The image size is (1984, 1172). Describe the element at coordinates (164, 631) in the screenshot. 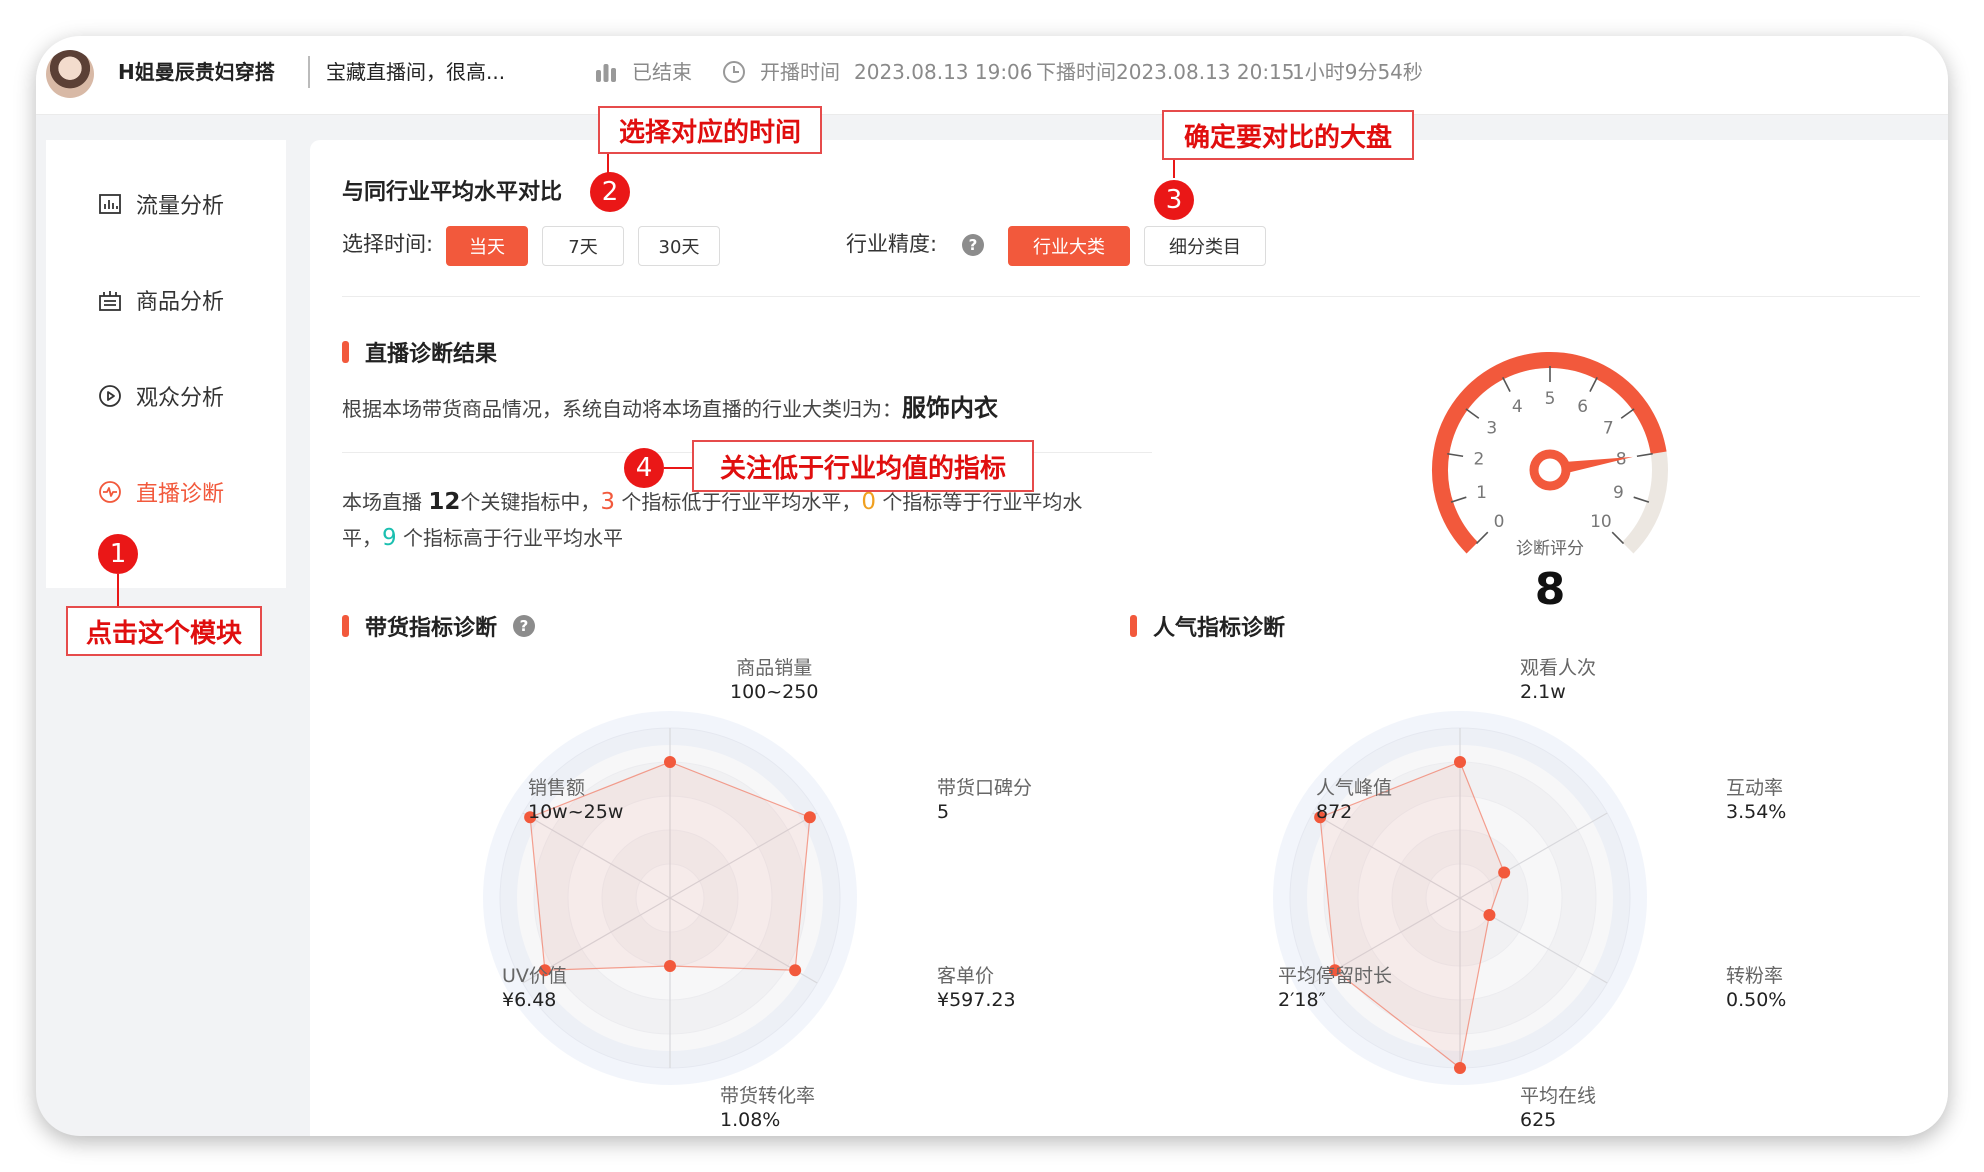

I see `annotation-callout-1: 点击这个模块` at that location.